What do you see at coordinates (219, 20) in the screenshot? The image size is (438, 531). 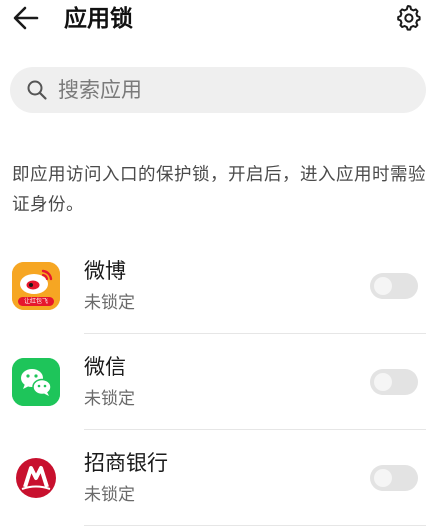 I see `header: 应用锁` at bounding box center [219, 20].